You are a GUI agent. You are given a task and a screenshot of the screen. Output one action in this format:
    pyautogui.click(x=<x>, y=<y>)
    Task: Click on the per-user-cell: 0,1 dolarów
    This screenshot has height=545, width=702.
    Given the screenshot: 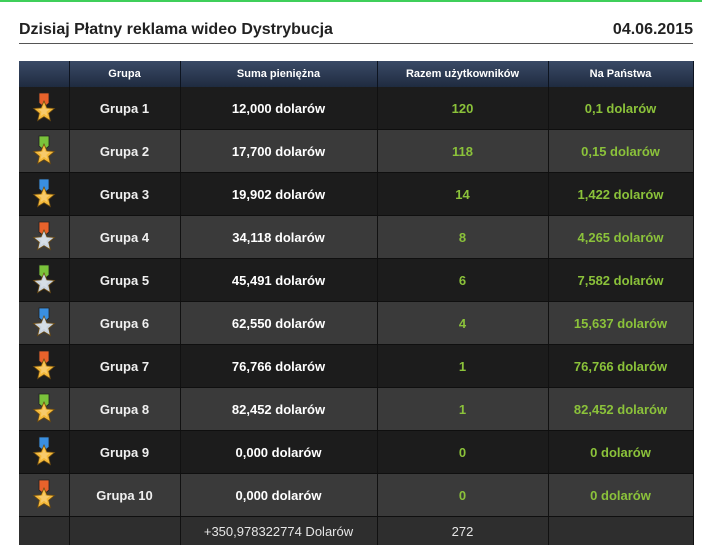 What is the action you would take?
    pyautogui.click(x=620, y=108)
    